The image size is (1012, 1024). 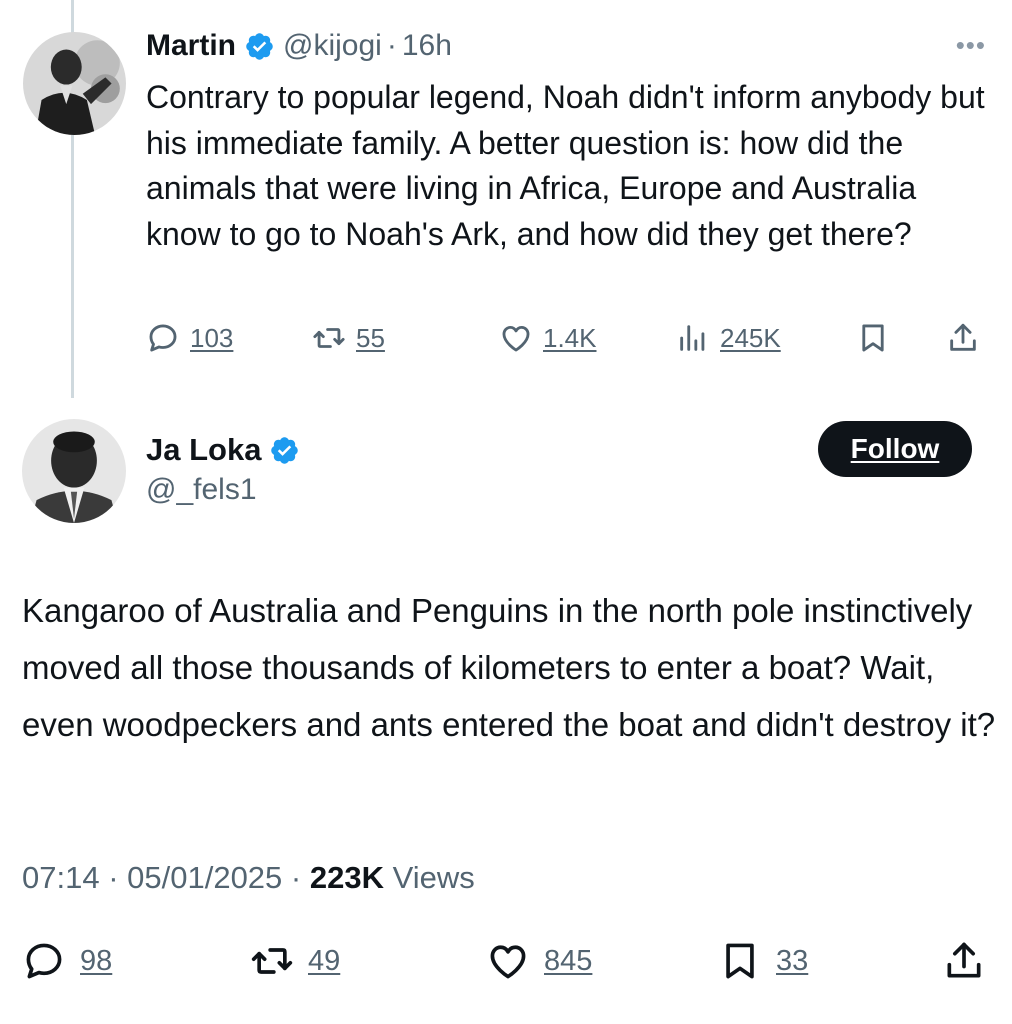 I want to click on author-handle: @kijogi, so click(x=332, y=46).